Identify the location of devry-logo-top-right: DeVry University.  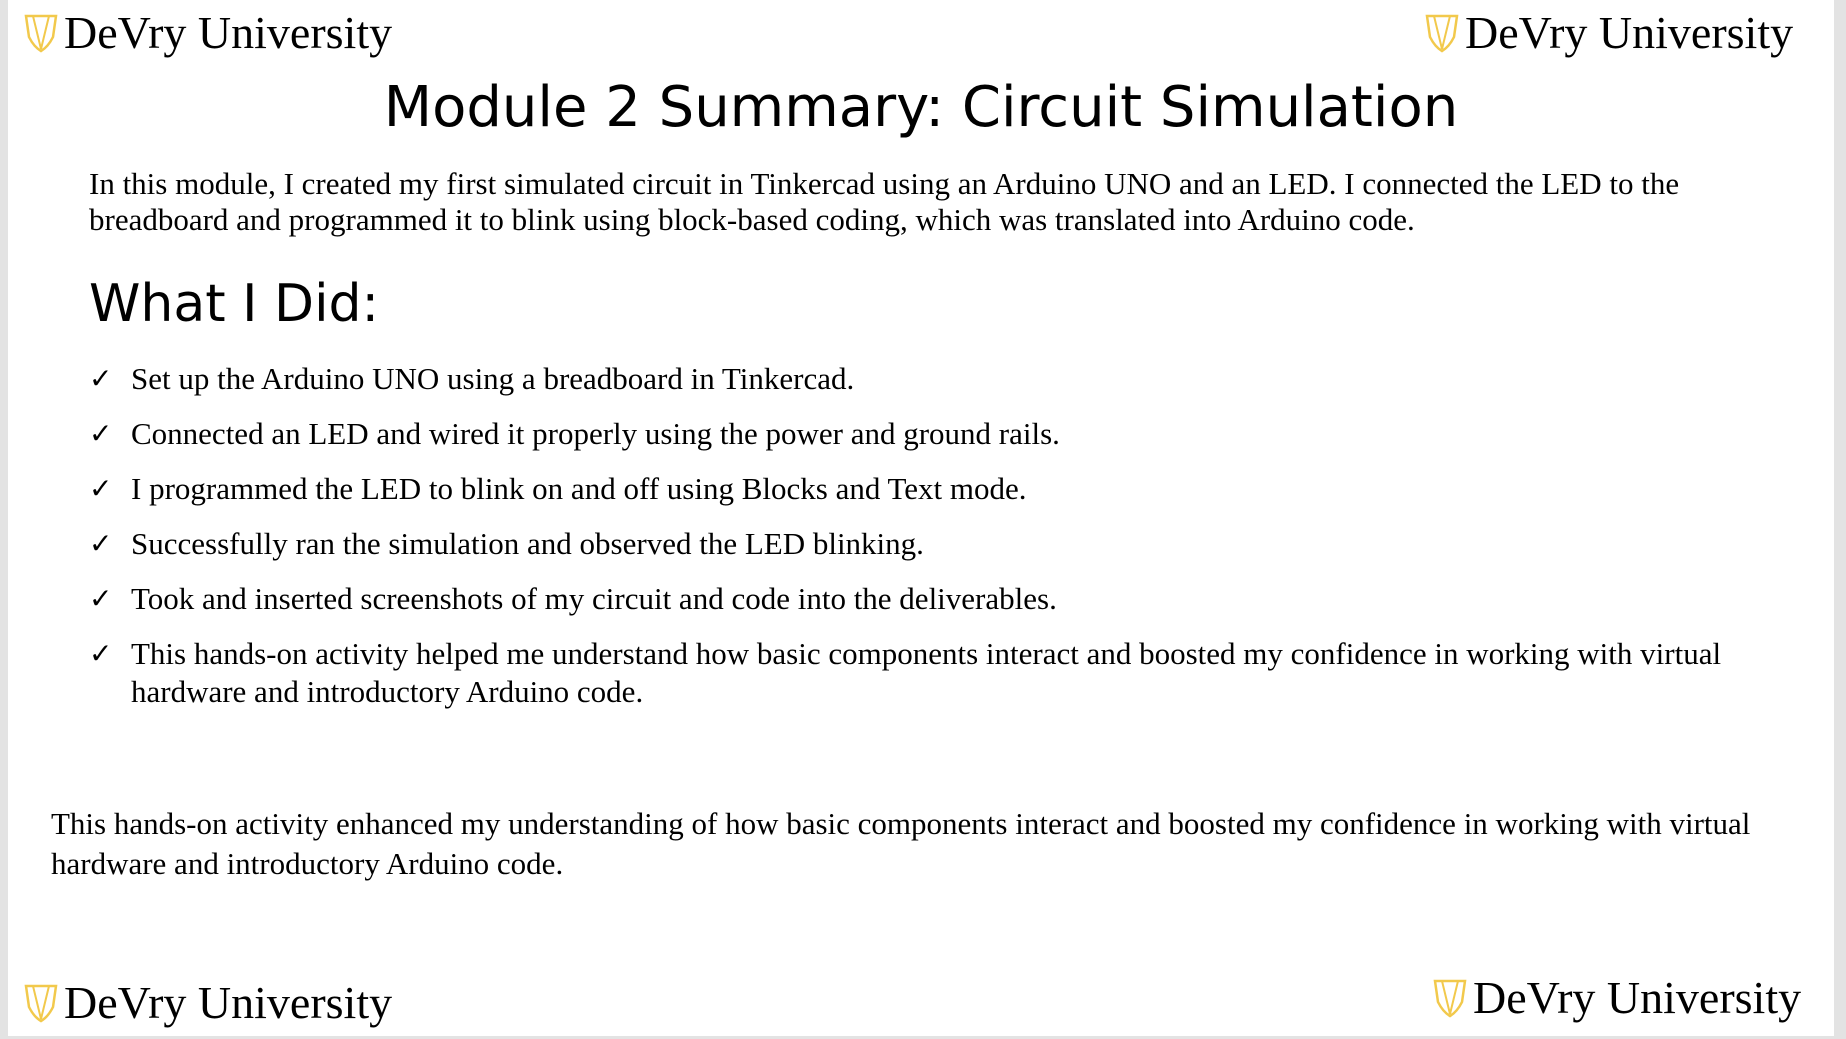
(1609, 33).